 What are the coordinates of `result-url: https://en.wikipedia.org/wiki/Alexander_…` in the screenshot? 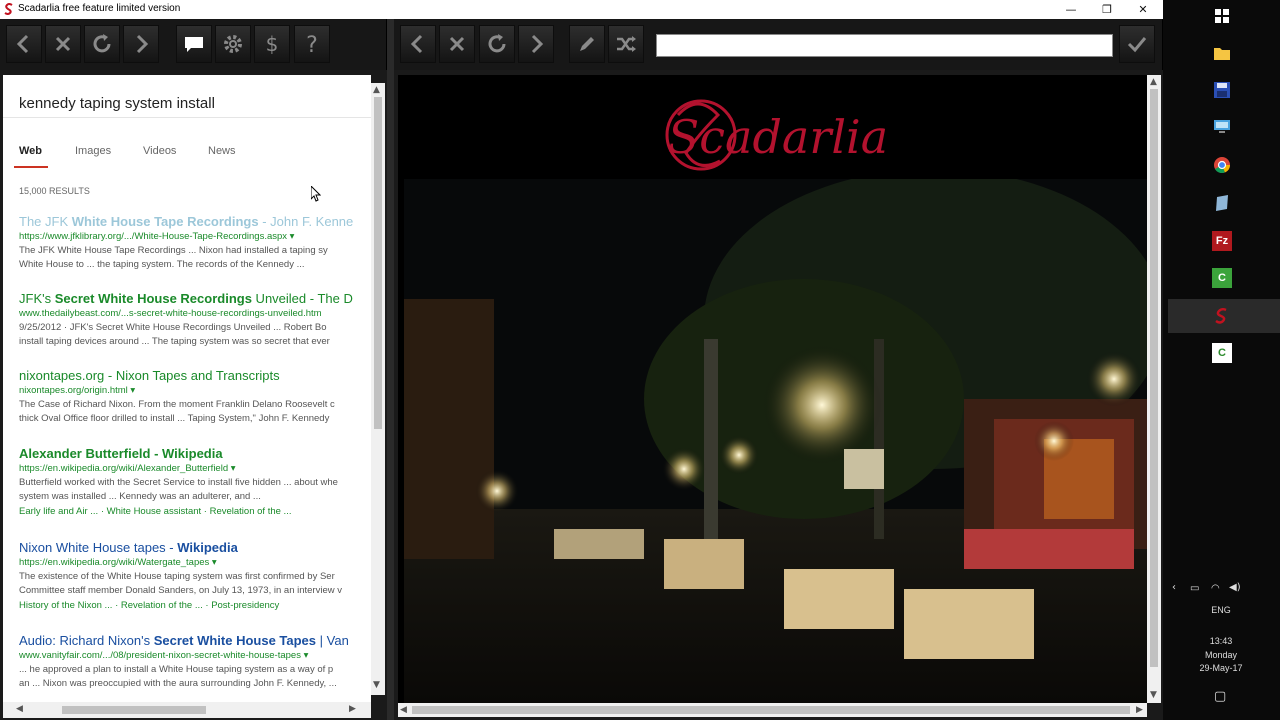 It's located at (195, 469).